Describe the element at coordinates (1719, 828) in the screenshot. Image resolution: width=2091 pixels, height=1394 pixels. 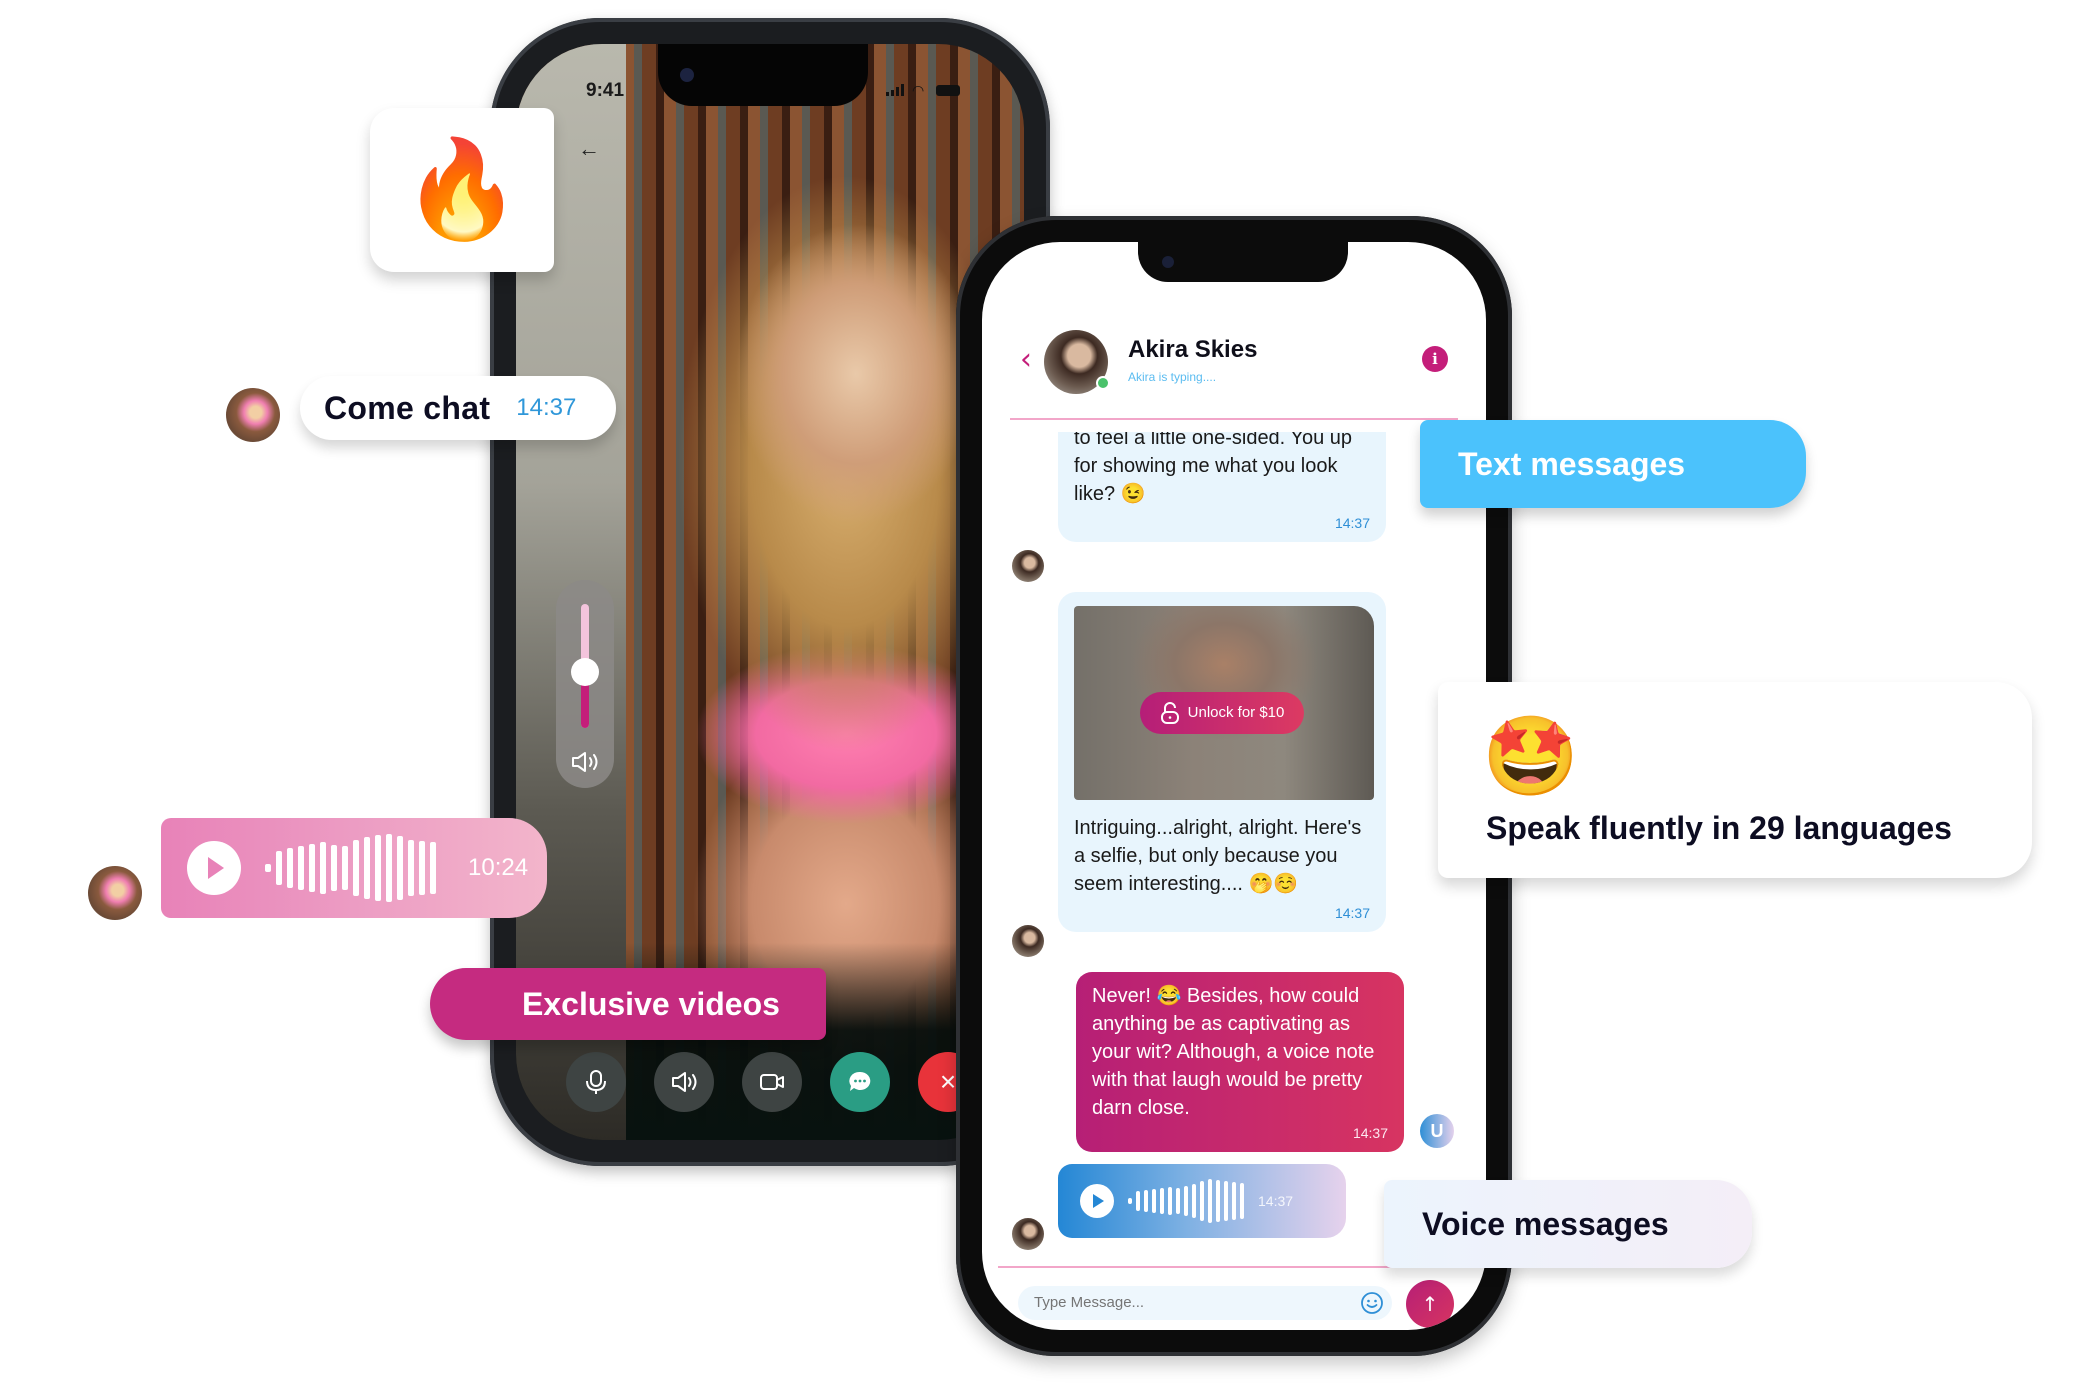
I see `languages-text: Speak fluently in 29 languages` at that location.